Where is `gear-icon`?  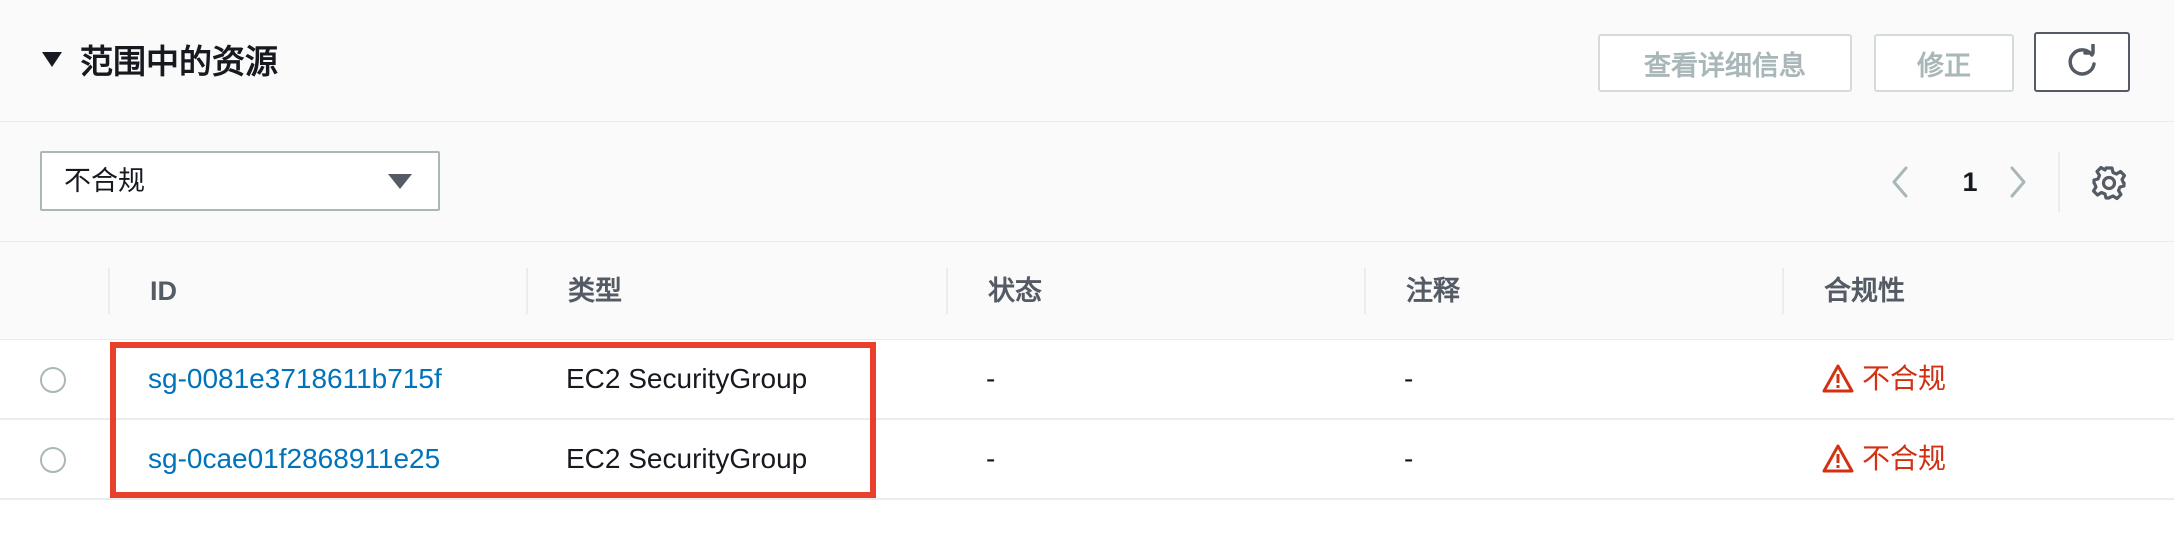 gear-icon is located at coordinates (2109, 183).